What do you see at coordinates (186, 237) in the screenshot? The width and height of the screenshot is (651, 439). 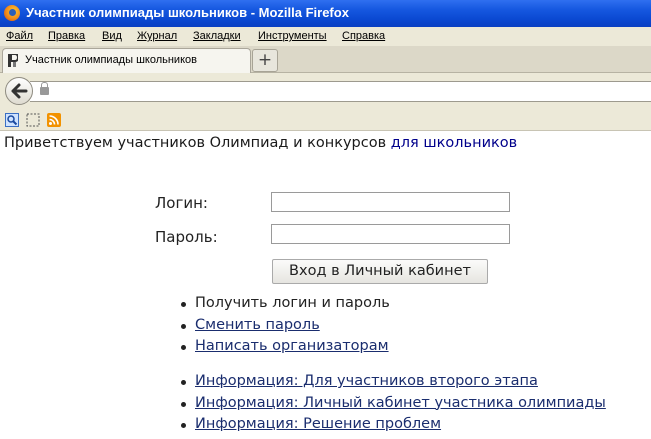 I see `password-label: Пароль:` at bounding box center [186, 237].